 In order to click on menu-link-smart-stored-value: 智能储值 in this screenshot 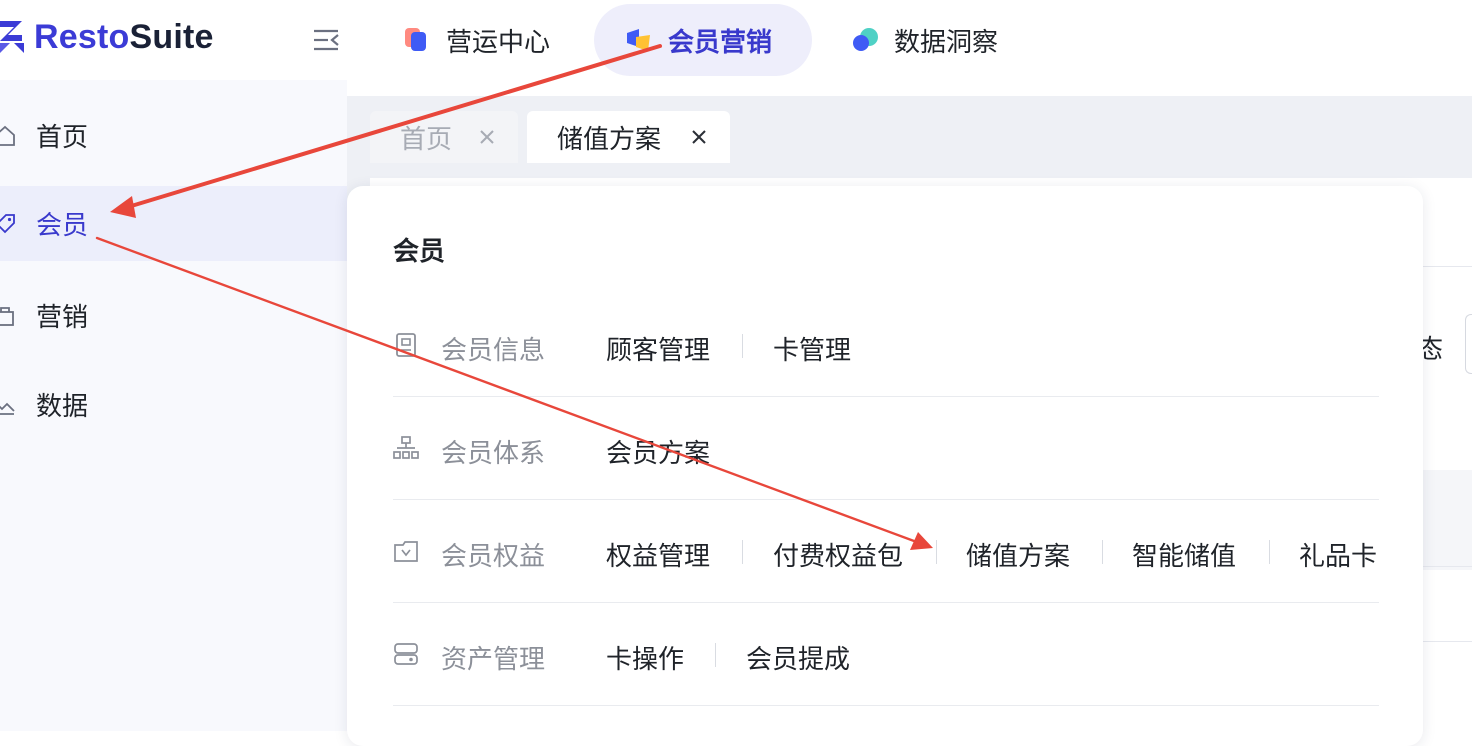, I will do `click(1184, 554)`.